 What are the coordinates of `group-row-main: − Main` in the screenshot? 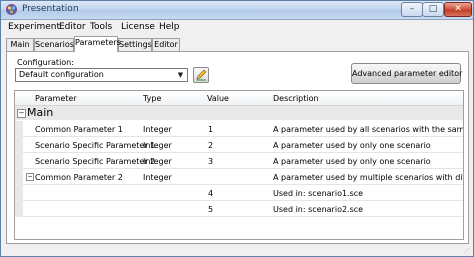 It's located at (239, 113).